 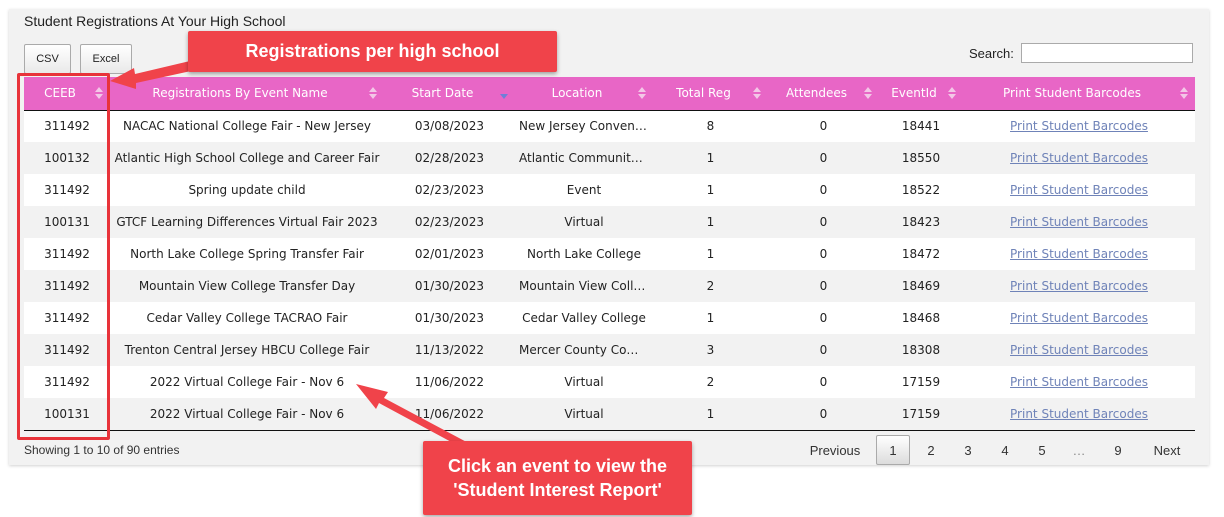 I want to click on callout-line-1: Click an event to view the, so click(x=557, y=466).